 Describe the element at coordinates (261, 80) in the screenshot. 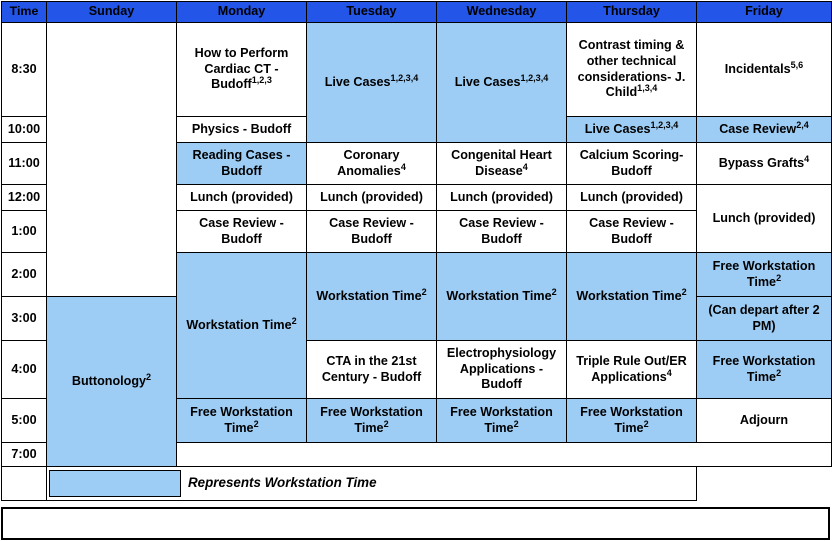

I see `cell-sup: 1,2,3` at that location.